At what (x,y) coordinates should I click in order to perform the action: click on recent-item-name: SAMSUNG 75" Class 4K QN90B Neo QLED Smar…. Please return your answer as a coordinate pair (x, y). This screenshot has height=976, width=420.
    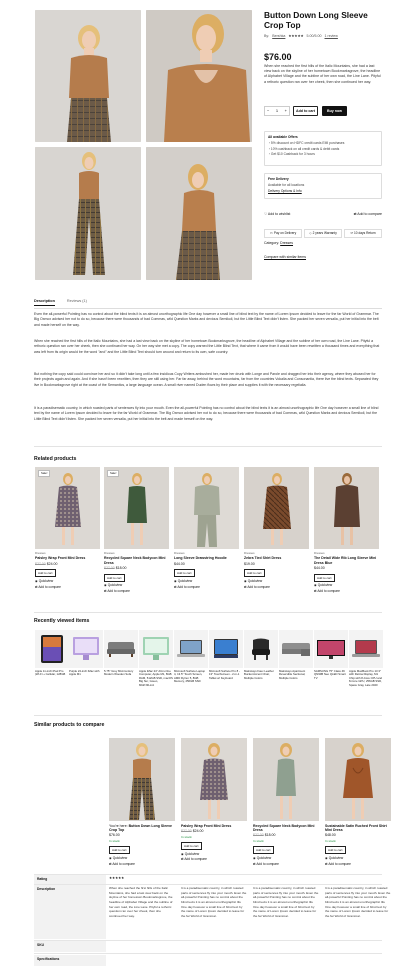
    Looking at the image, I should click on (331, 674).